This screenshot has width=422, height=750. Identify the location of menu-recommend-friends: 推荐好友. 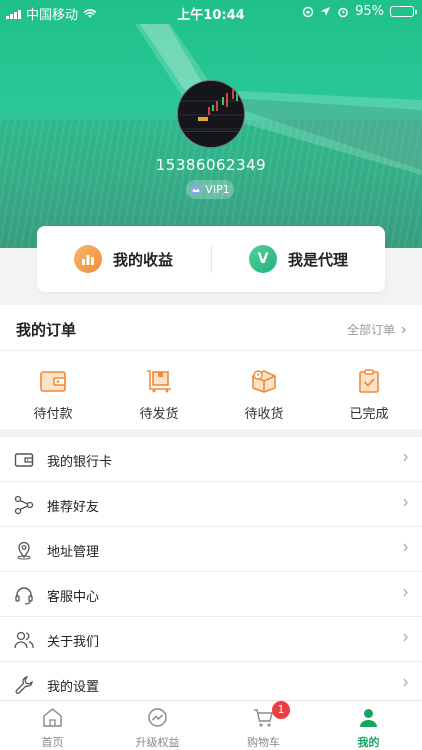
(211, 504).